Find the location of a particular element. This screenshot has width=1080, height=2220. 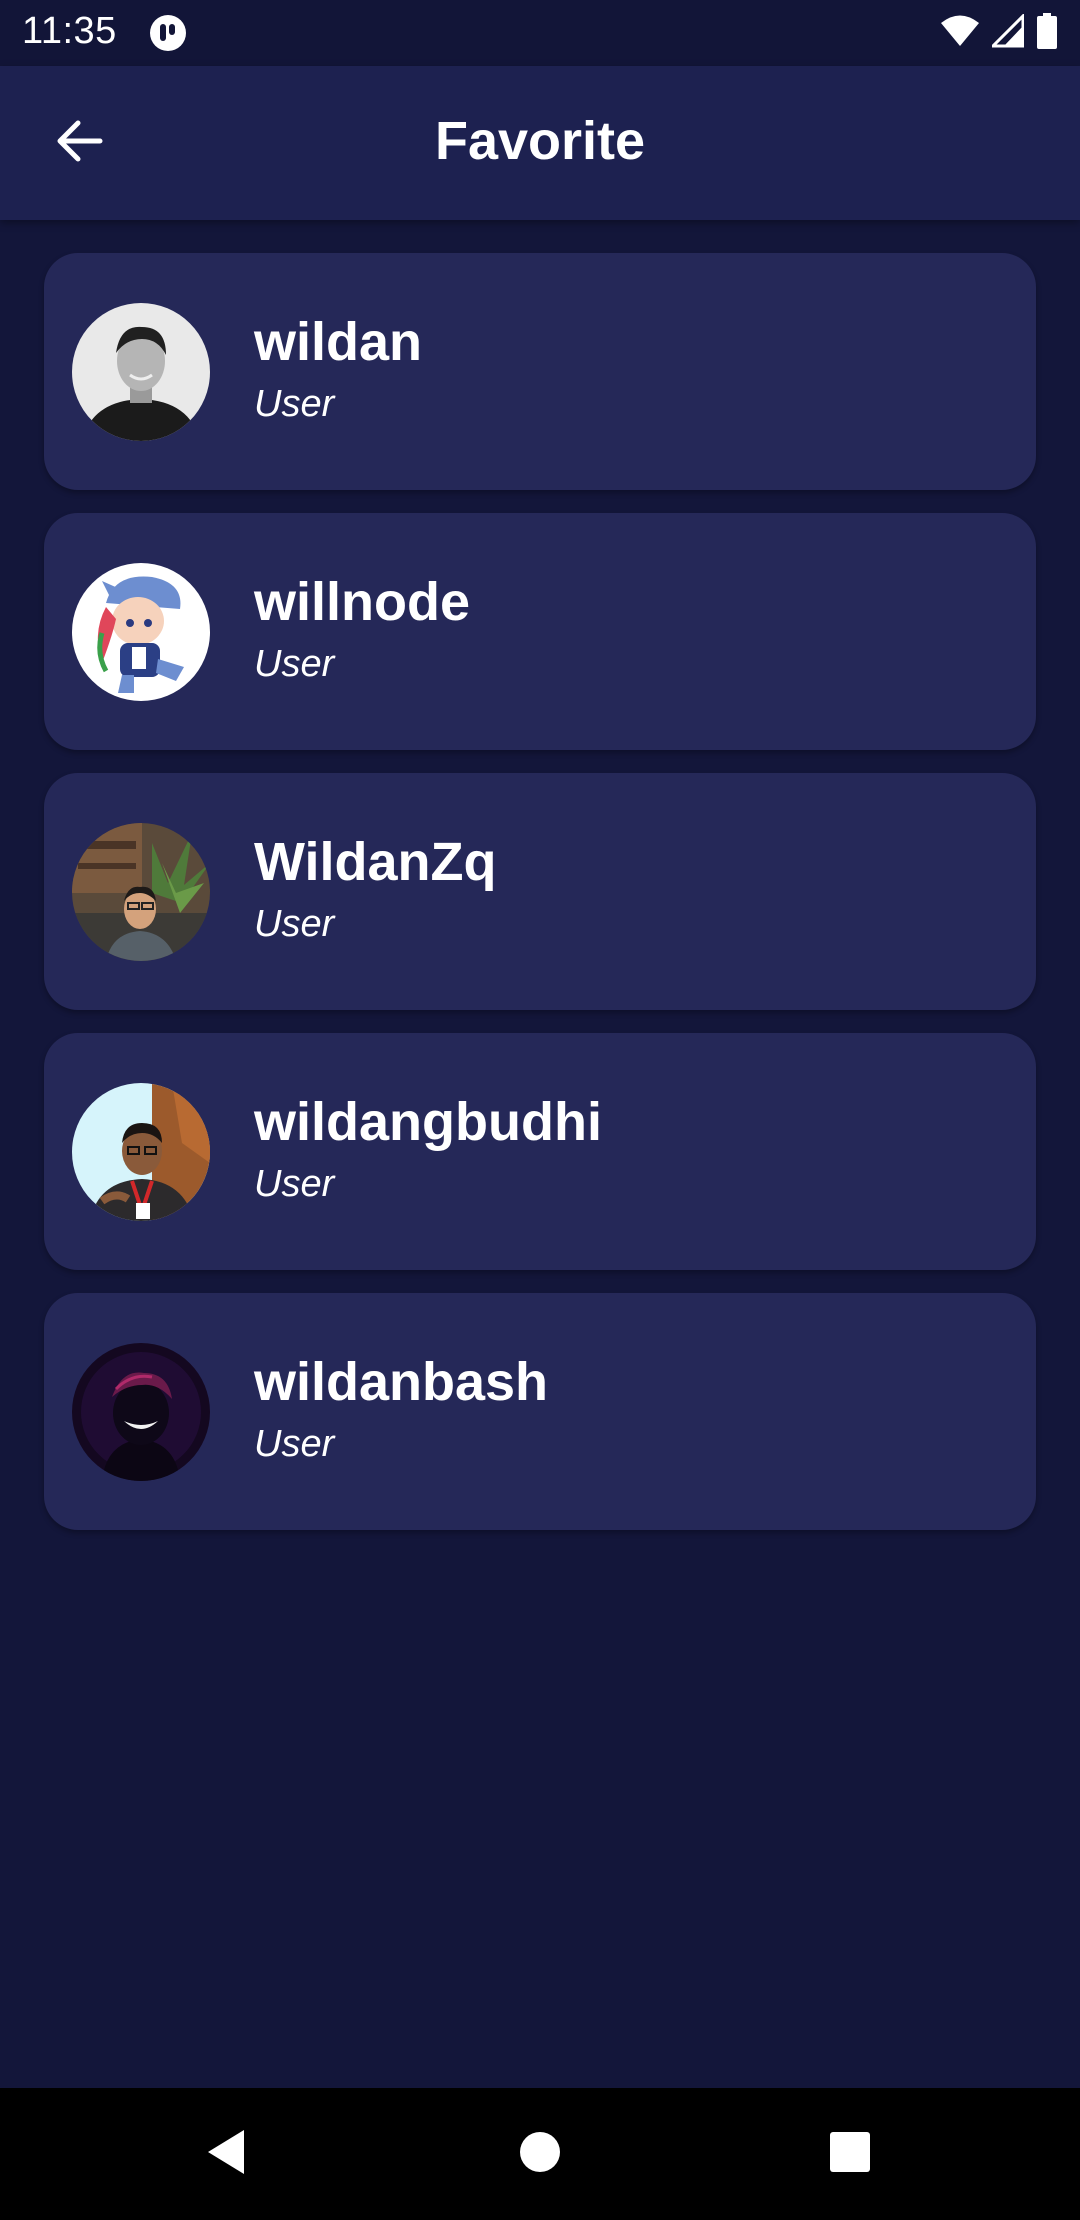

wifi-icon is located at coordinates (960, 33).